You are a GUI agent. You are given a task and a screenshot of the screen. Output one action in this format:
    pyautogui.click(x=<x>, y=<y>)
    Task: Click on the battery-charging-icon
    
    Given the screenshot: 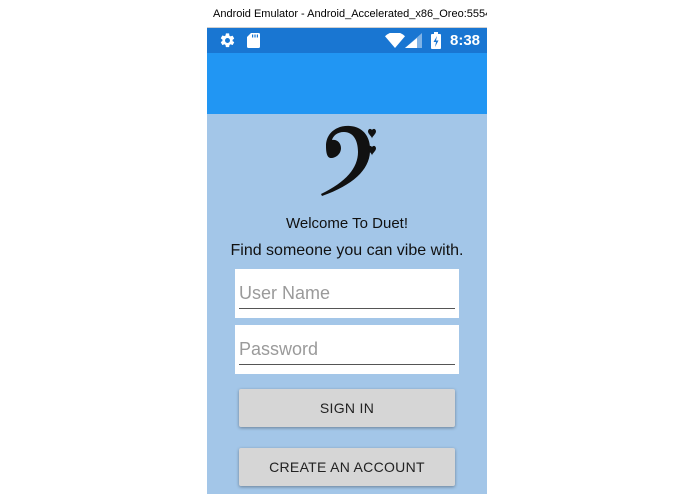 What is the action you would take?
    pyautogui.click(x=436, y=43)
    